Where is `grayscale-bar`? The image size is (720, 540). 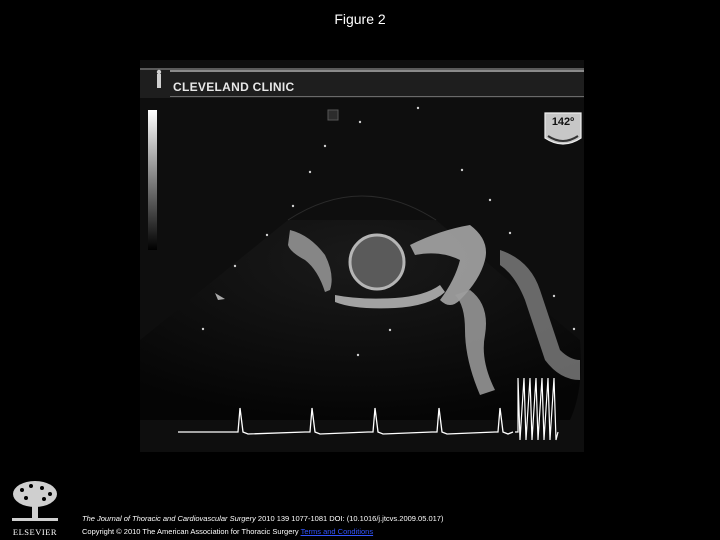 grayscale-bar is located at coordinates (152, 180).